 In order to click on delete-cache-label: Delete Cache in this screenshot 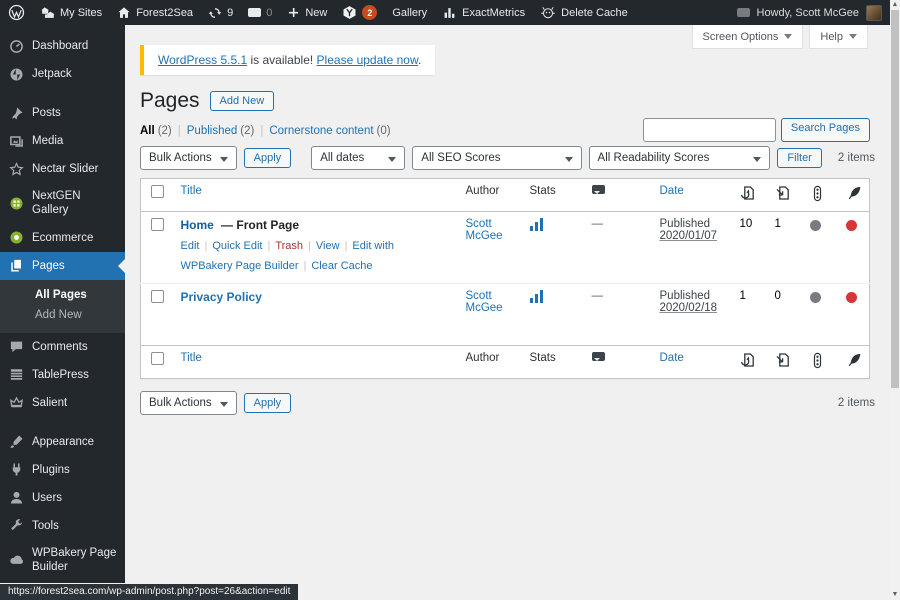, I will do `click(594, 12)`.